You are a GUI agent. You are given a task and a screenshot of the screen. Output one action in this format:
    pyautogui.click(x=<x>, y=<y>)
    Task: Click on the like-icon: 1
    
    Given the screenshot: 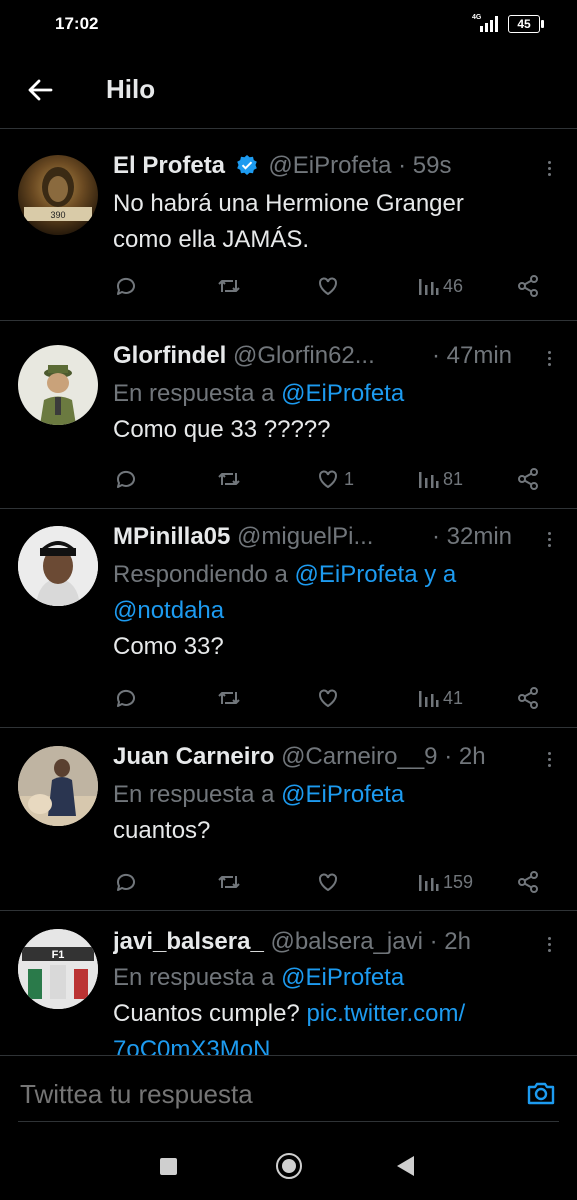 What is the action you would take?
    pyautogui.click(x=335, y=479)
    